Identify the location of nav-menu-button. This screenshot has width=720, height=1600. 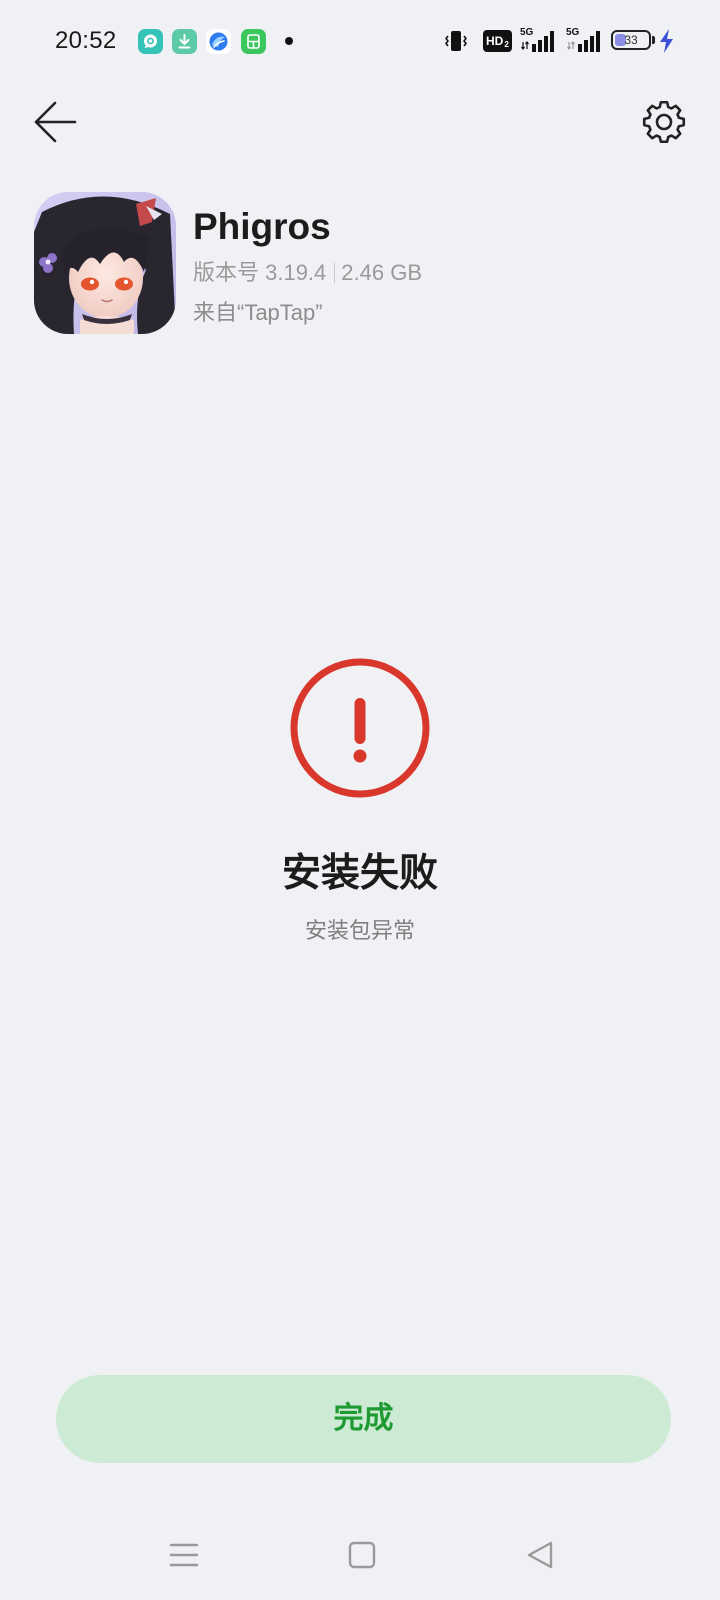
(184, 1555).